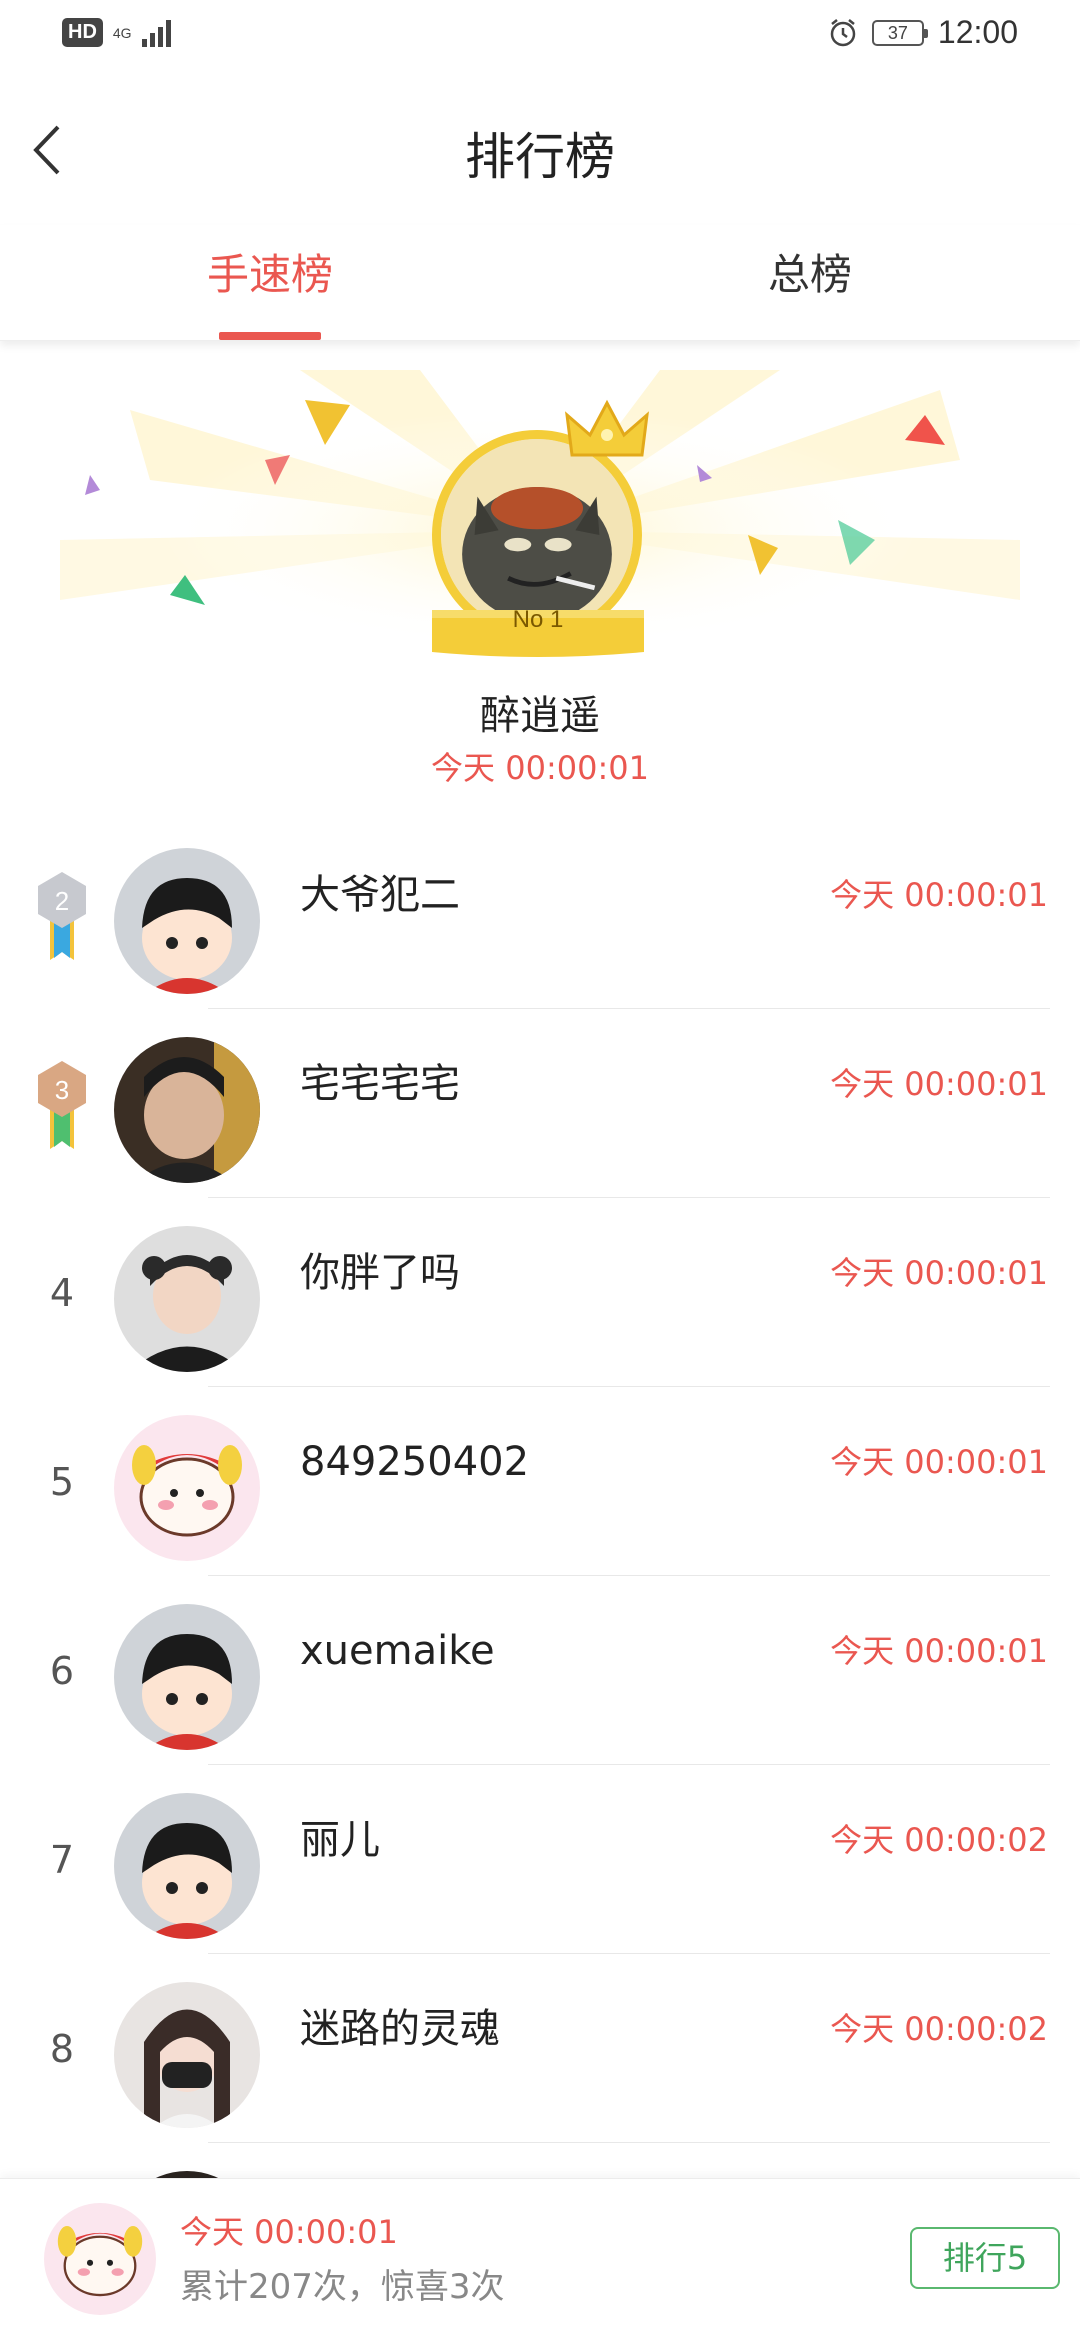 Image resolution: width=1080 pixels, height=2341 pixels. I want to click on signal-icon, so click(156, 33).